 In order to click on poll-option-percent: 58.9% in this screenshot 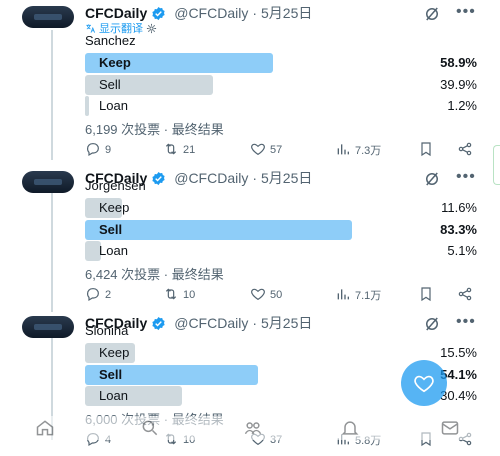, I will do `click(458, 62)`.